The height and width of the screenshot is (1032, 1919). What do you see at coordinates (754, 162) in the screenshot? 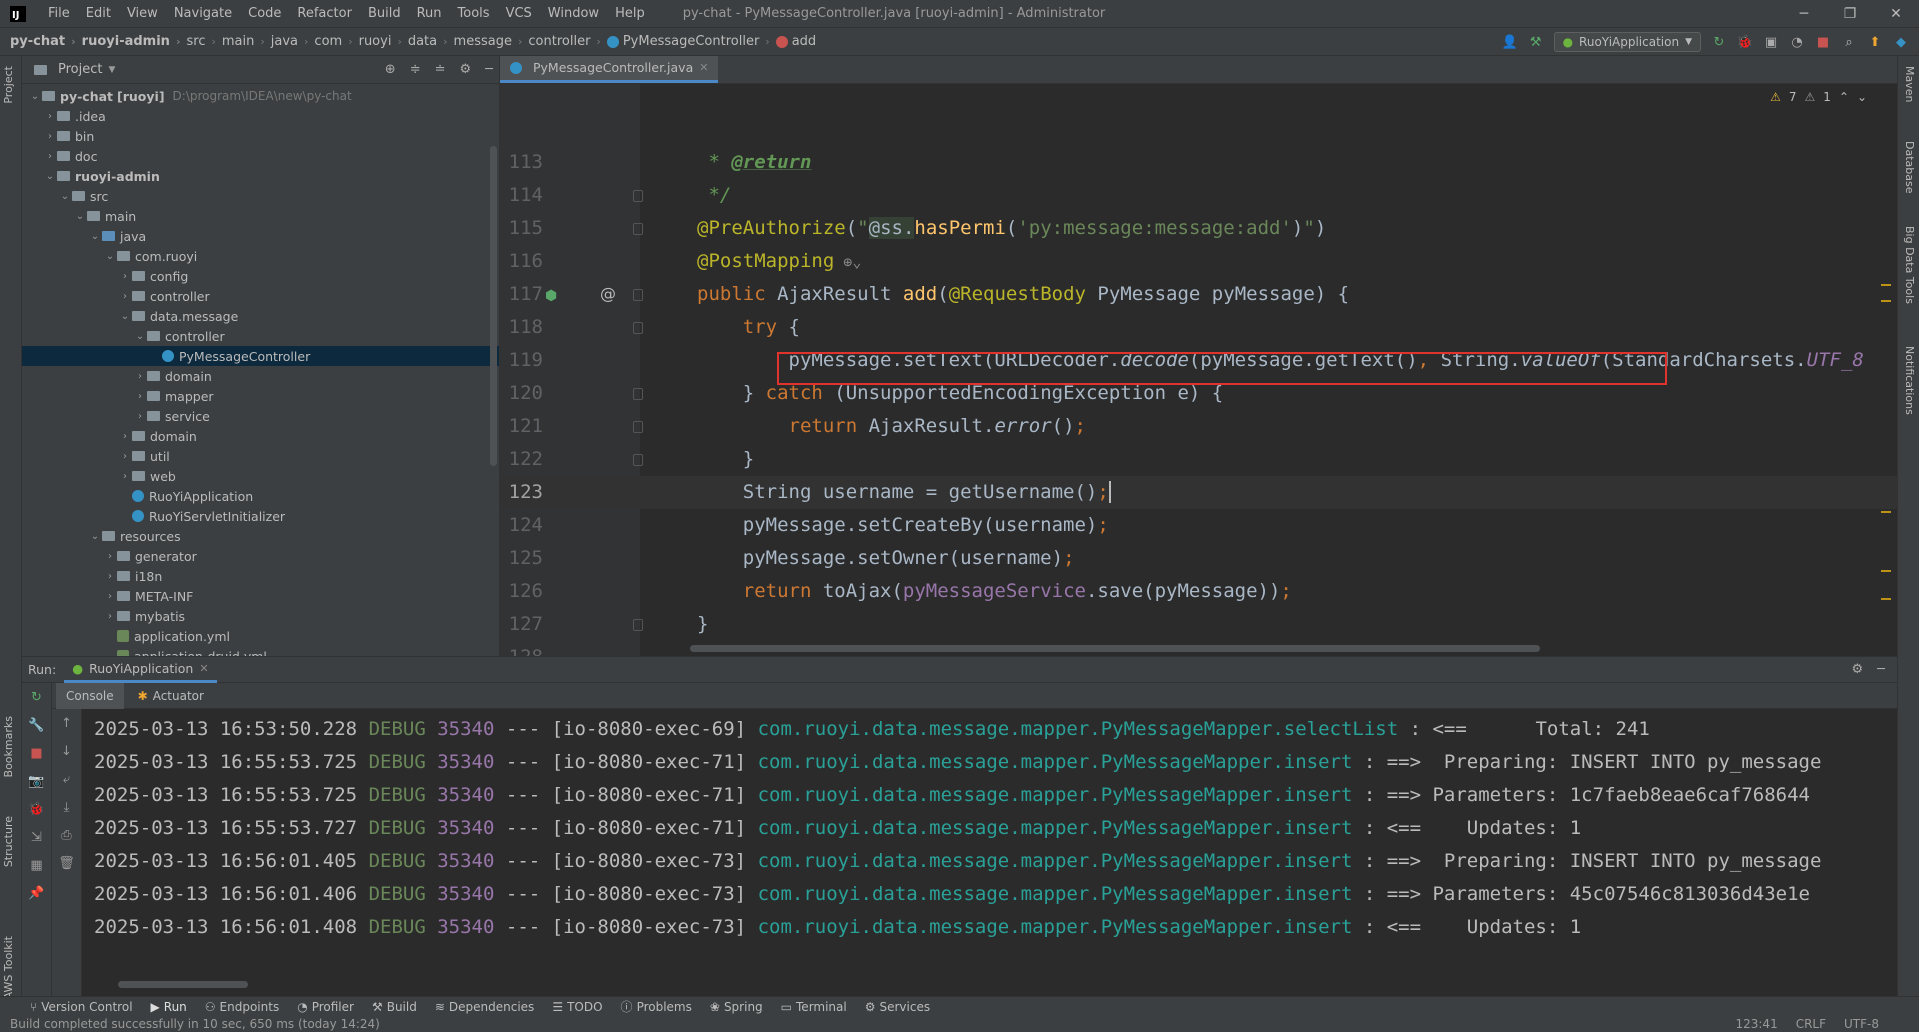
I see `code-line-113: * @return` at bounding box center [754, 162].